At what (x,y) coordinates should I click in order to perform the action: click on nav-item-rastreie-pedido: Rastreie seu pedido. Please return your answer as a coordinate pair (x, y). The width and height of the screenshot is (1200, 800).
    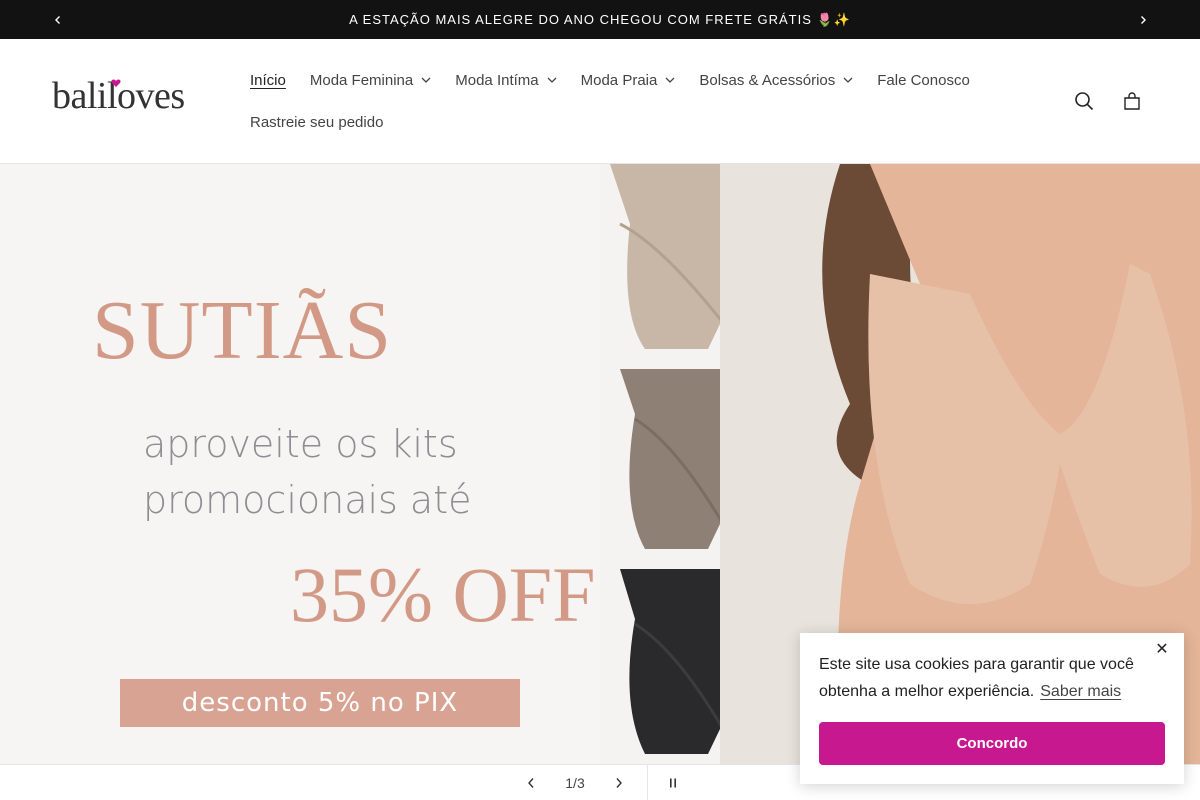
    Looking at the image, I should click on (316, 122).